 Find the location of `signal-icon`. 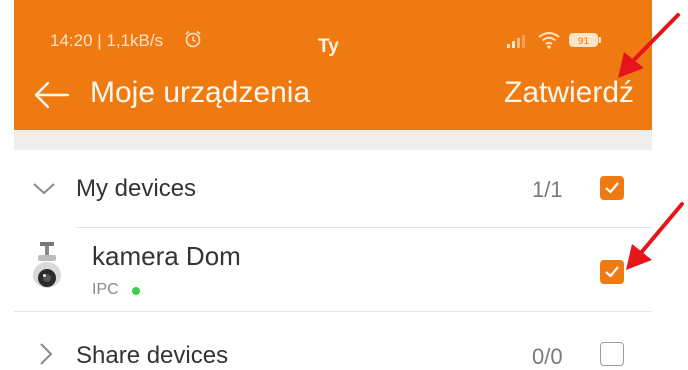

signal-icon is located at coordinates (516, 41).